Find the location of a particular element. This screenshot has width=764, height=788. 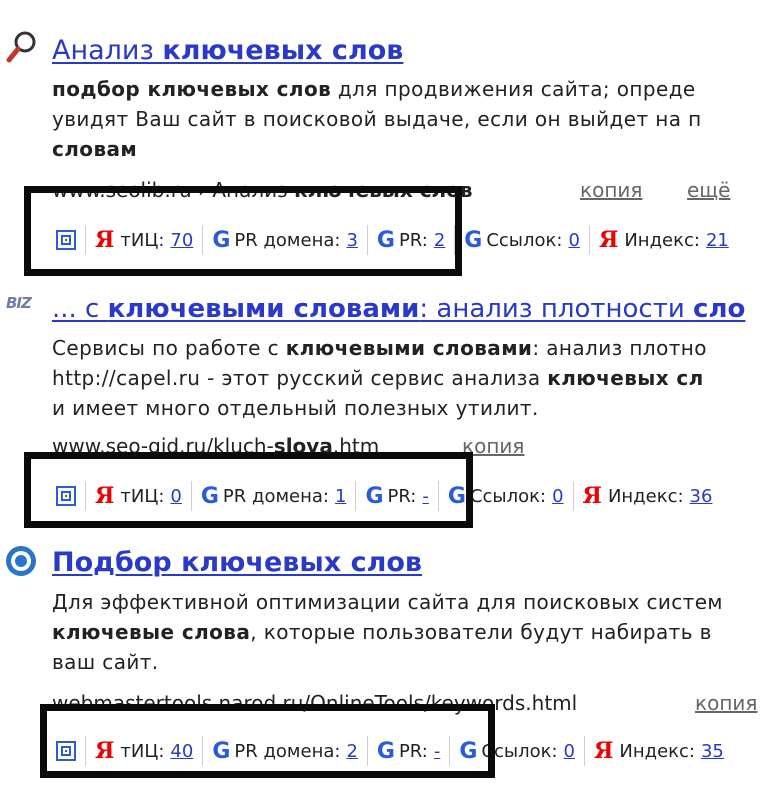

snippet-line: ваш сайт. is located at coordinates (387, 662).